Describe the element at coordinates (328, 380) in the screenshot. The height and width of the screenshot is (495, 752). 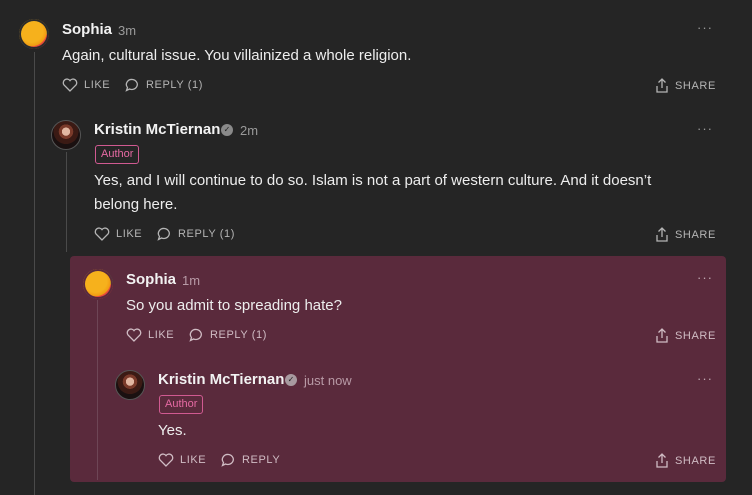
I see `comment-time: just now` at that location.